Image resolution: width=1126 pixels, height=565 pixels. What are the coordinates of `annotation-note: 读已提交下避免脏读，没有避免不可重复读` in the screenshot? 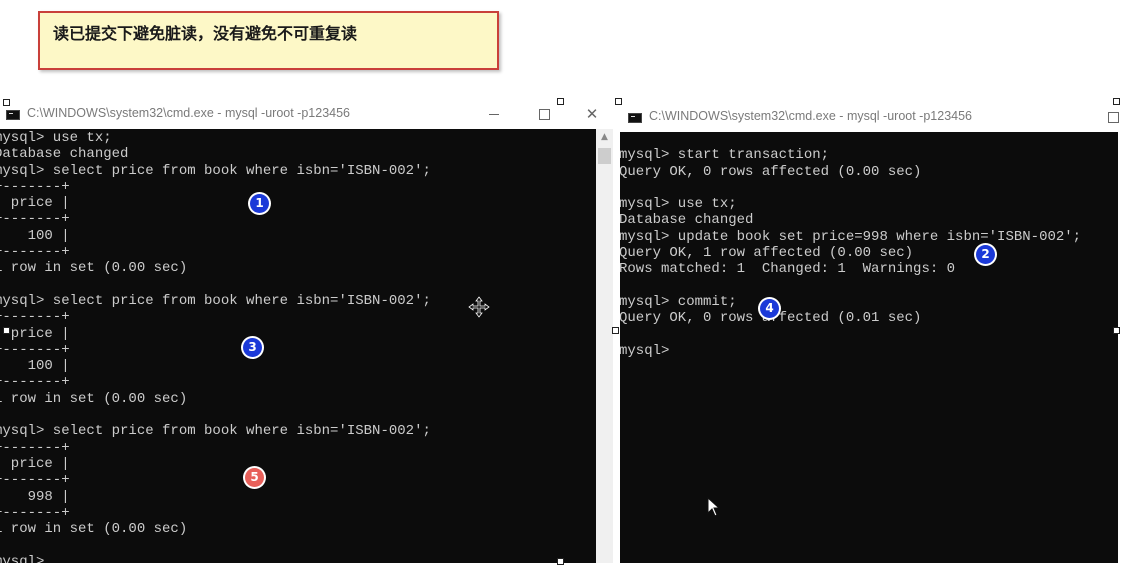 It's located at (268, 40).